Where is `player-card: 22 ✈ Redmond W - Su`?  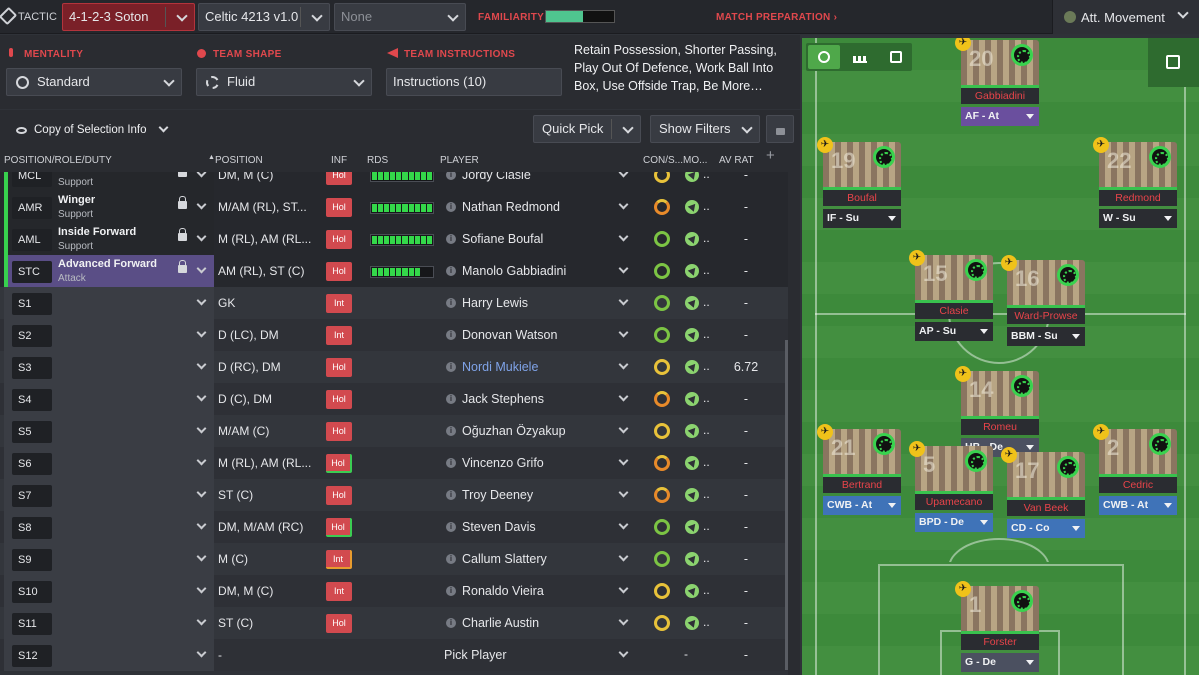
player-card: 22 ✈ Redmond W - Su is located at coordinates (1135, 182).